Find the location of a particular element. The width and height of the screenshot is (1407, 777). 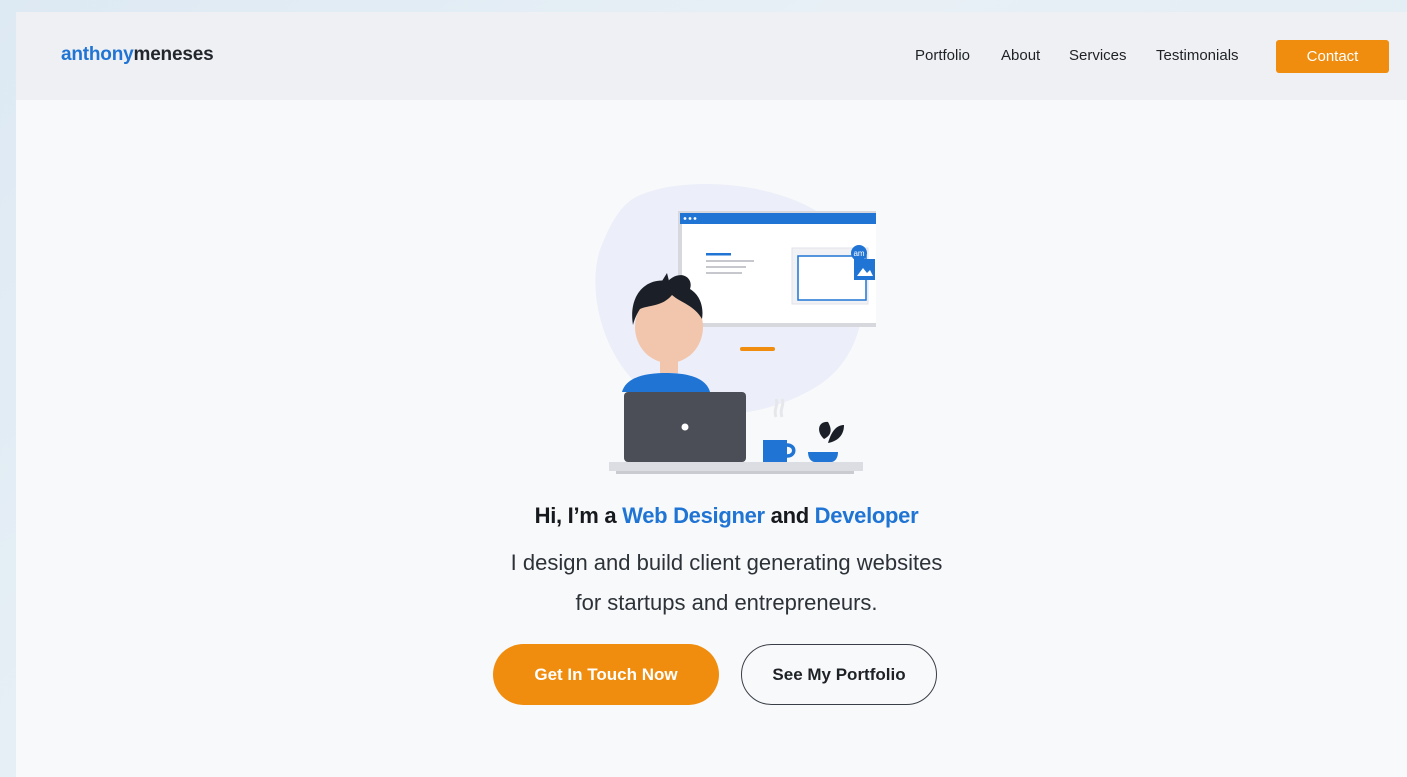

see-portfolio-button: See My Portfolio is located at coordinates (839, 674).